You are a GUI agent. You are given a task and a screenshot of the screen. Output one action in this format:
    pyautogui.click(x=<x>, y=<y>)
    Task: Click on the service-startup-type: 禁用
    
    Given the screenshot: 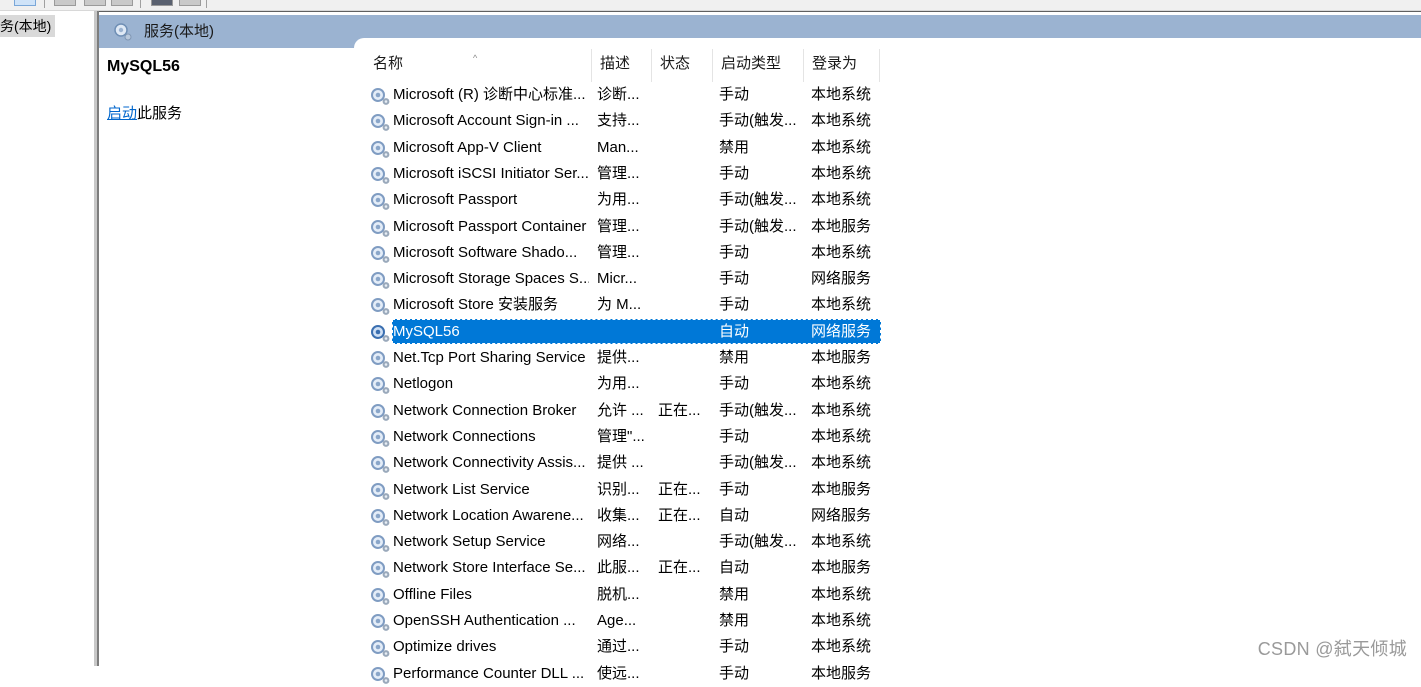 What is the action you would take?
    pyautogui.click(x=734, y=147)
    